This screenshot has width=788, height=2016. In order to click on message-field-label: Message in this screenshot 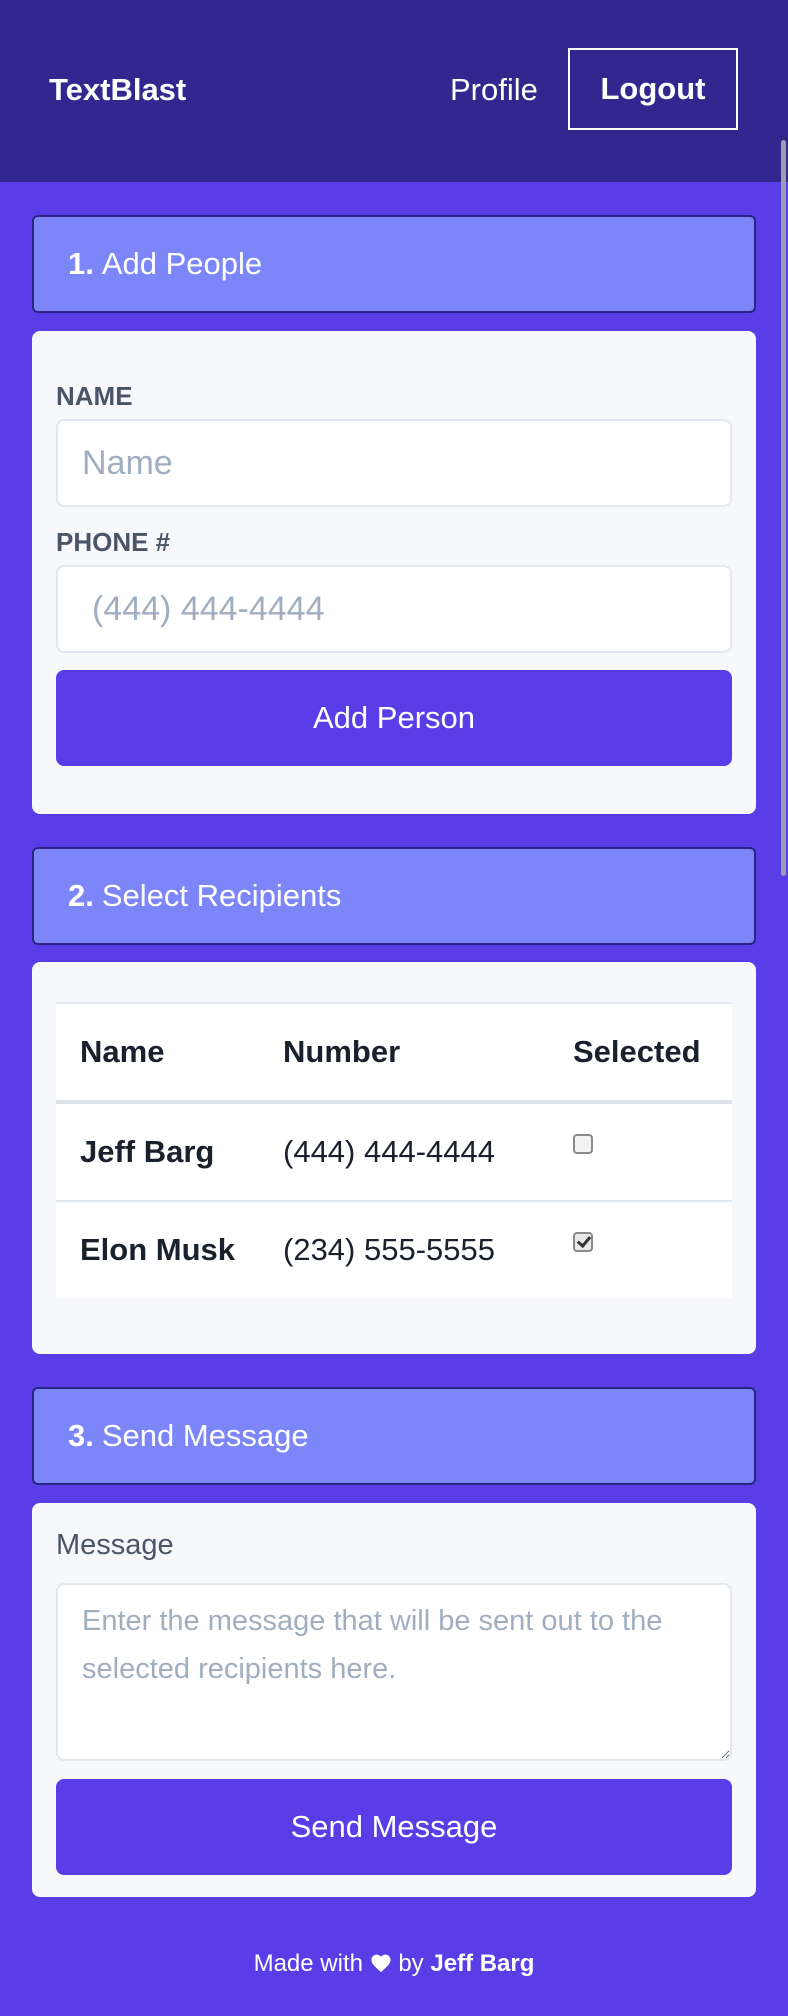, I will do `click(115, 1545)`.